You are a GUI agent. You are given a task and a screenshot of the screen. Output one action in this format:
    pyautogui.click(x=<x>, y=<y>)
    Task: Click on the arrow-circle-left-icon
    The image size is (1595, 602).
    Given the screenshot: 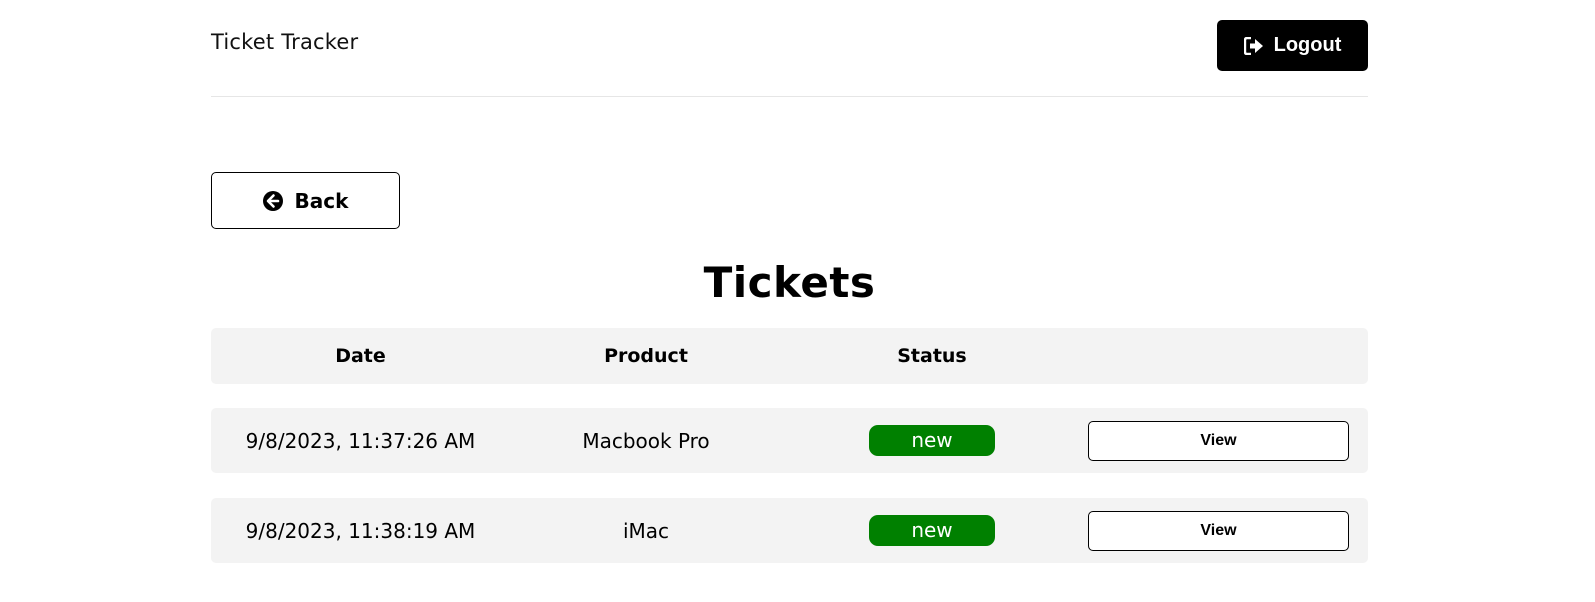 What is the action you would take?
    pyautogui.click(x=272, y=200)
    